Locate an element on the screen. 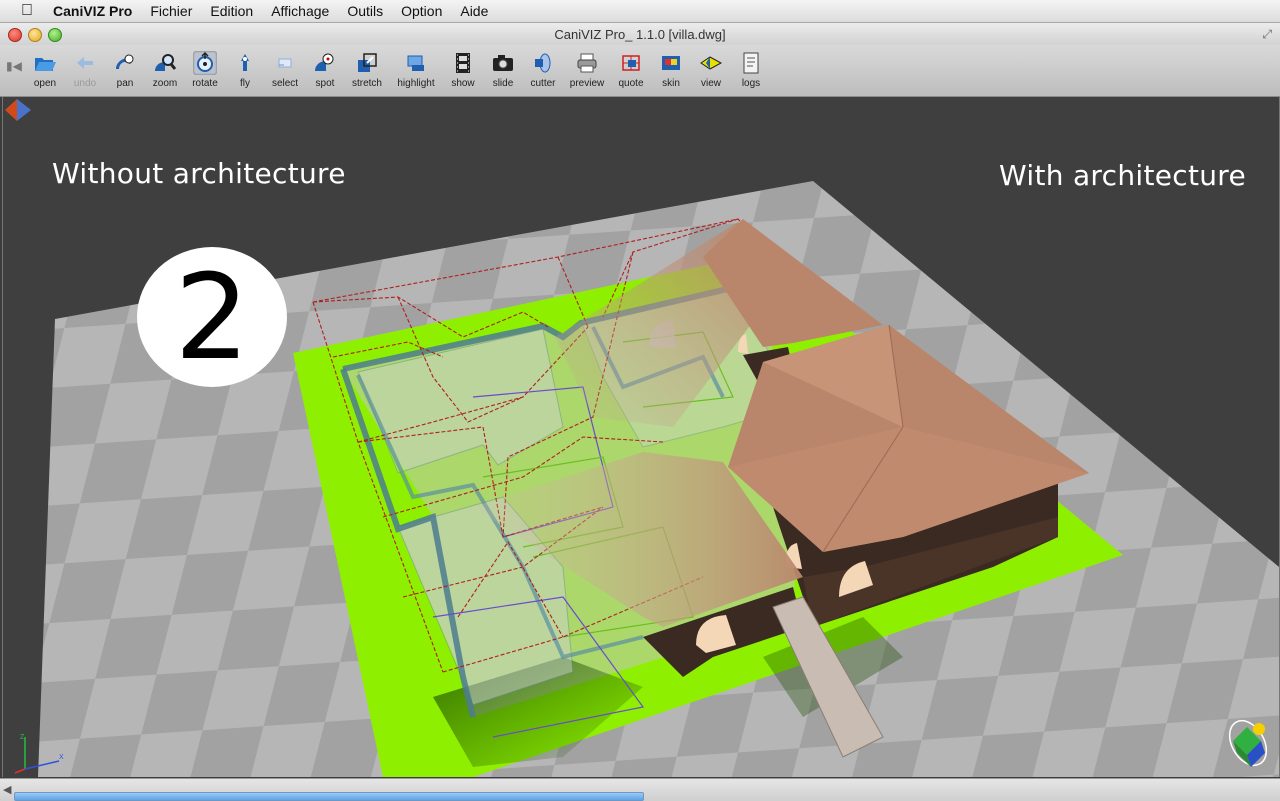  fullscreen-icon: ⤢ is located at coordinates (1267, 34).